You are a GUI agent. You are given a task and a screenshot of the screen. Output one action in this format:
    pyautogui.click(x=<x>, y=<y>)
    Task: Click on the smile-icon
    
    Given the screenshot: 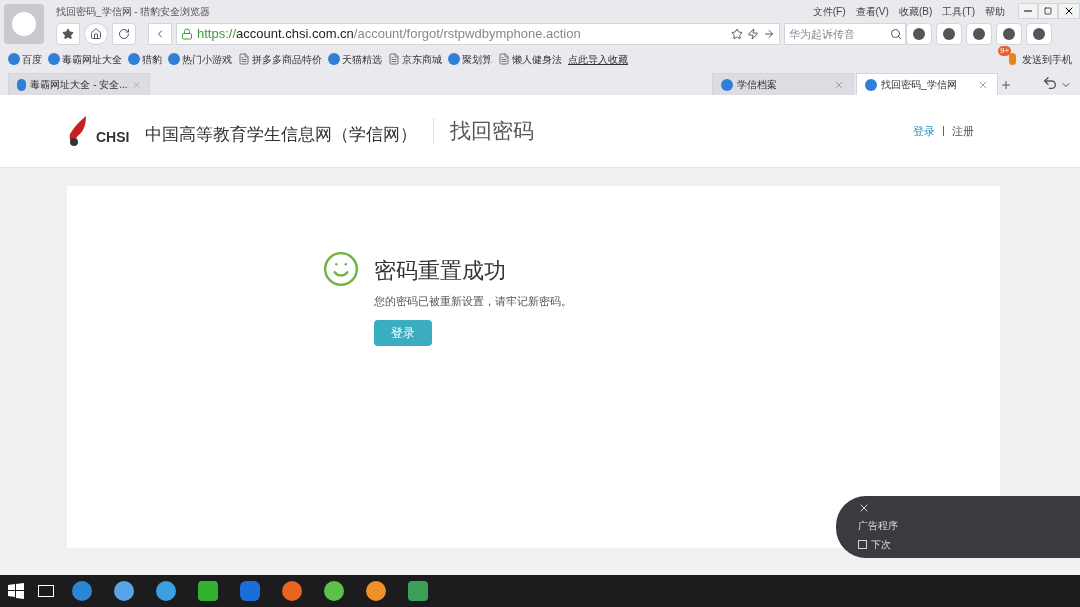 What is the action you would take?
    pyautogui.click(x=341, y=269)
    